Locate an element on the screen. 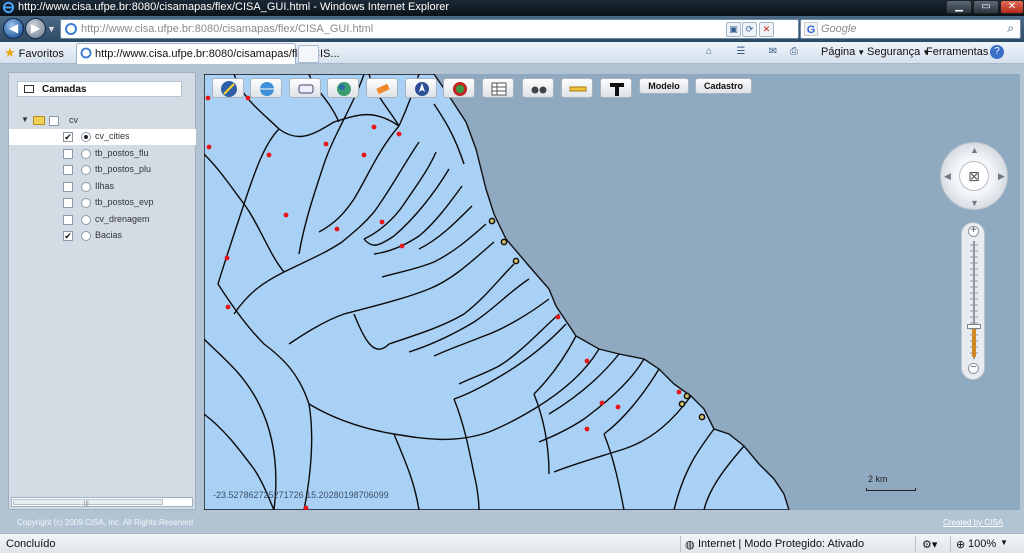  layer-label: Bacias is located at coordinates (109, 235).